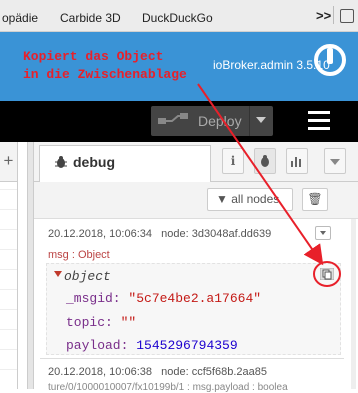  Describe the element at coordinates (30, 265) in the screenshot. I see `sidebar-resize-handle` at that location.